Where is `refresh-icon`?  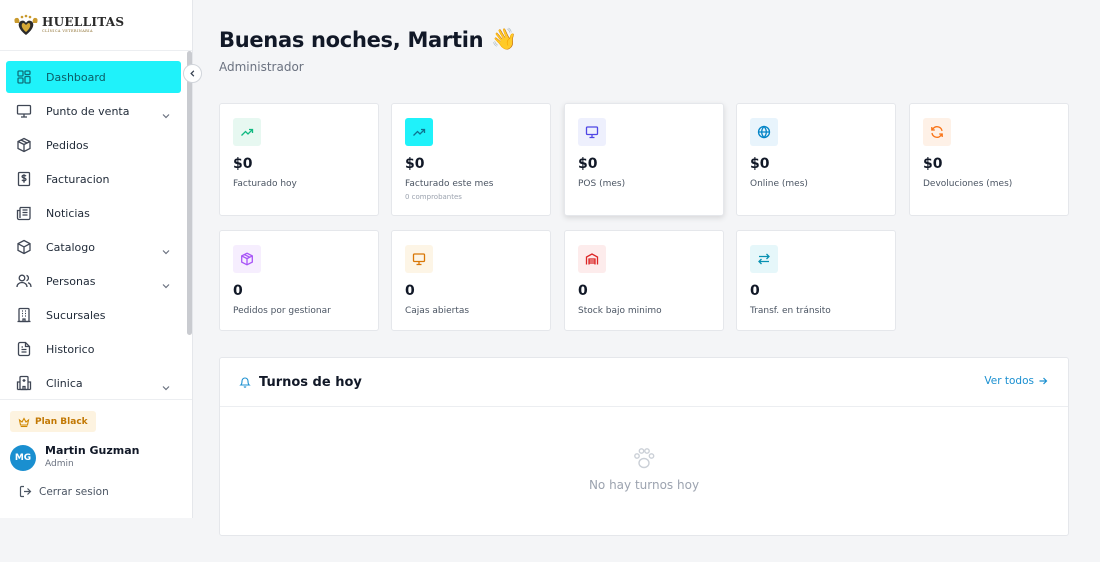
refresh-icon is located at coordinates (937, 132).